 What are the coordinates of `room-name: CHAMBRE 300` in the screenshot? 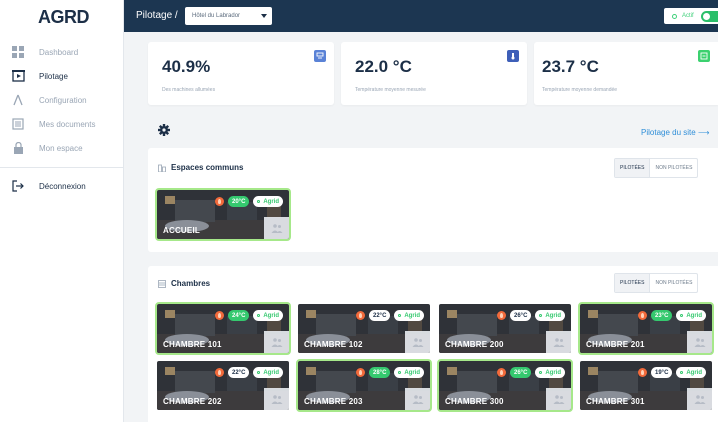 It's located at (474, 401).